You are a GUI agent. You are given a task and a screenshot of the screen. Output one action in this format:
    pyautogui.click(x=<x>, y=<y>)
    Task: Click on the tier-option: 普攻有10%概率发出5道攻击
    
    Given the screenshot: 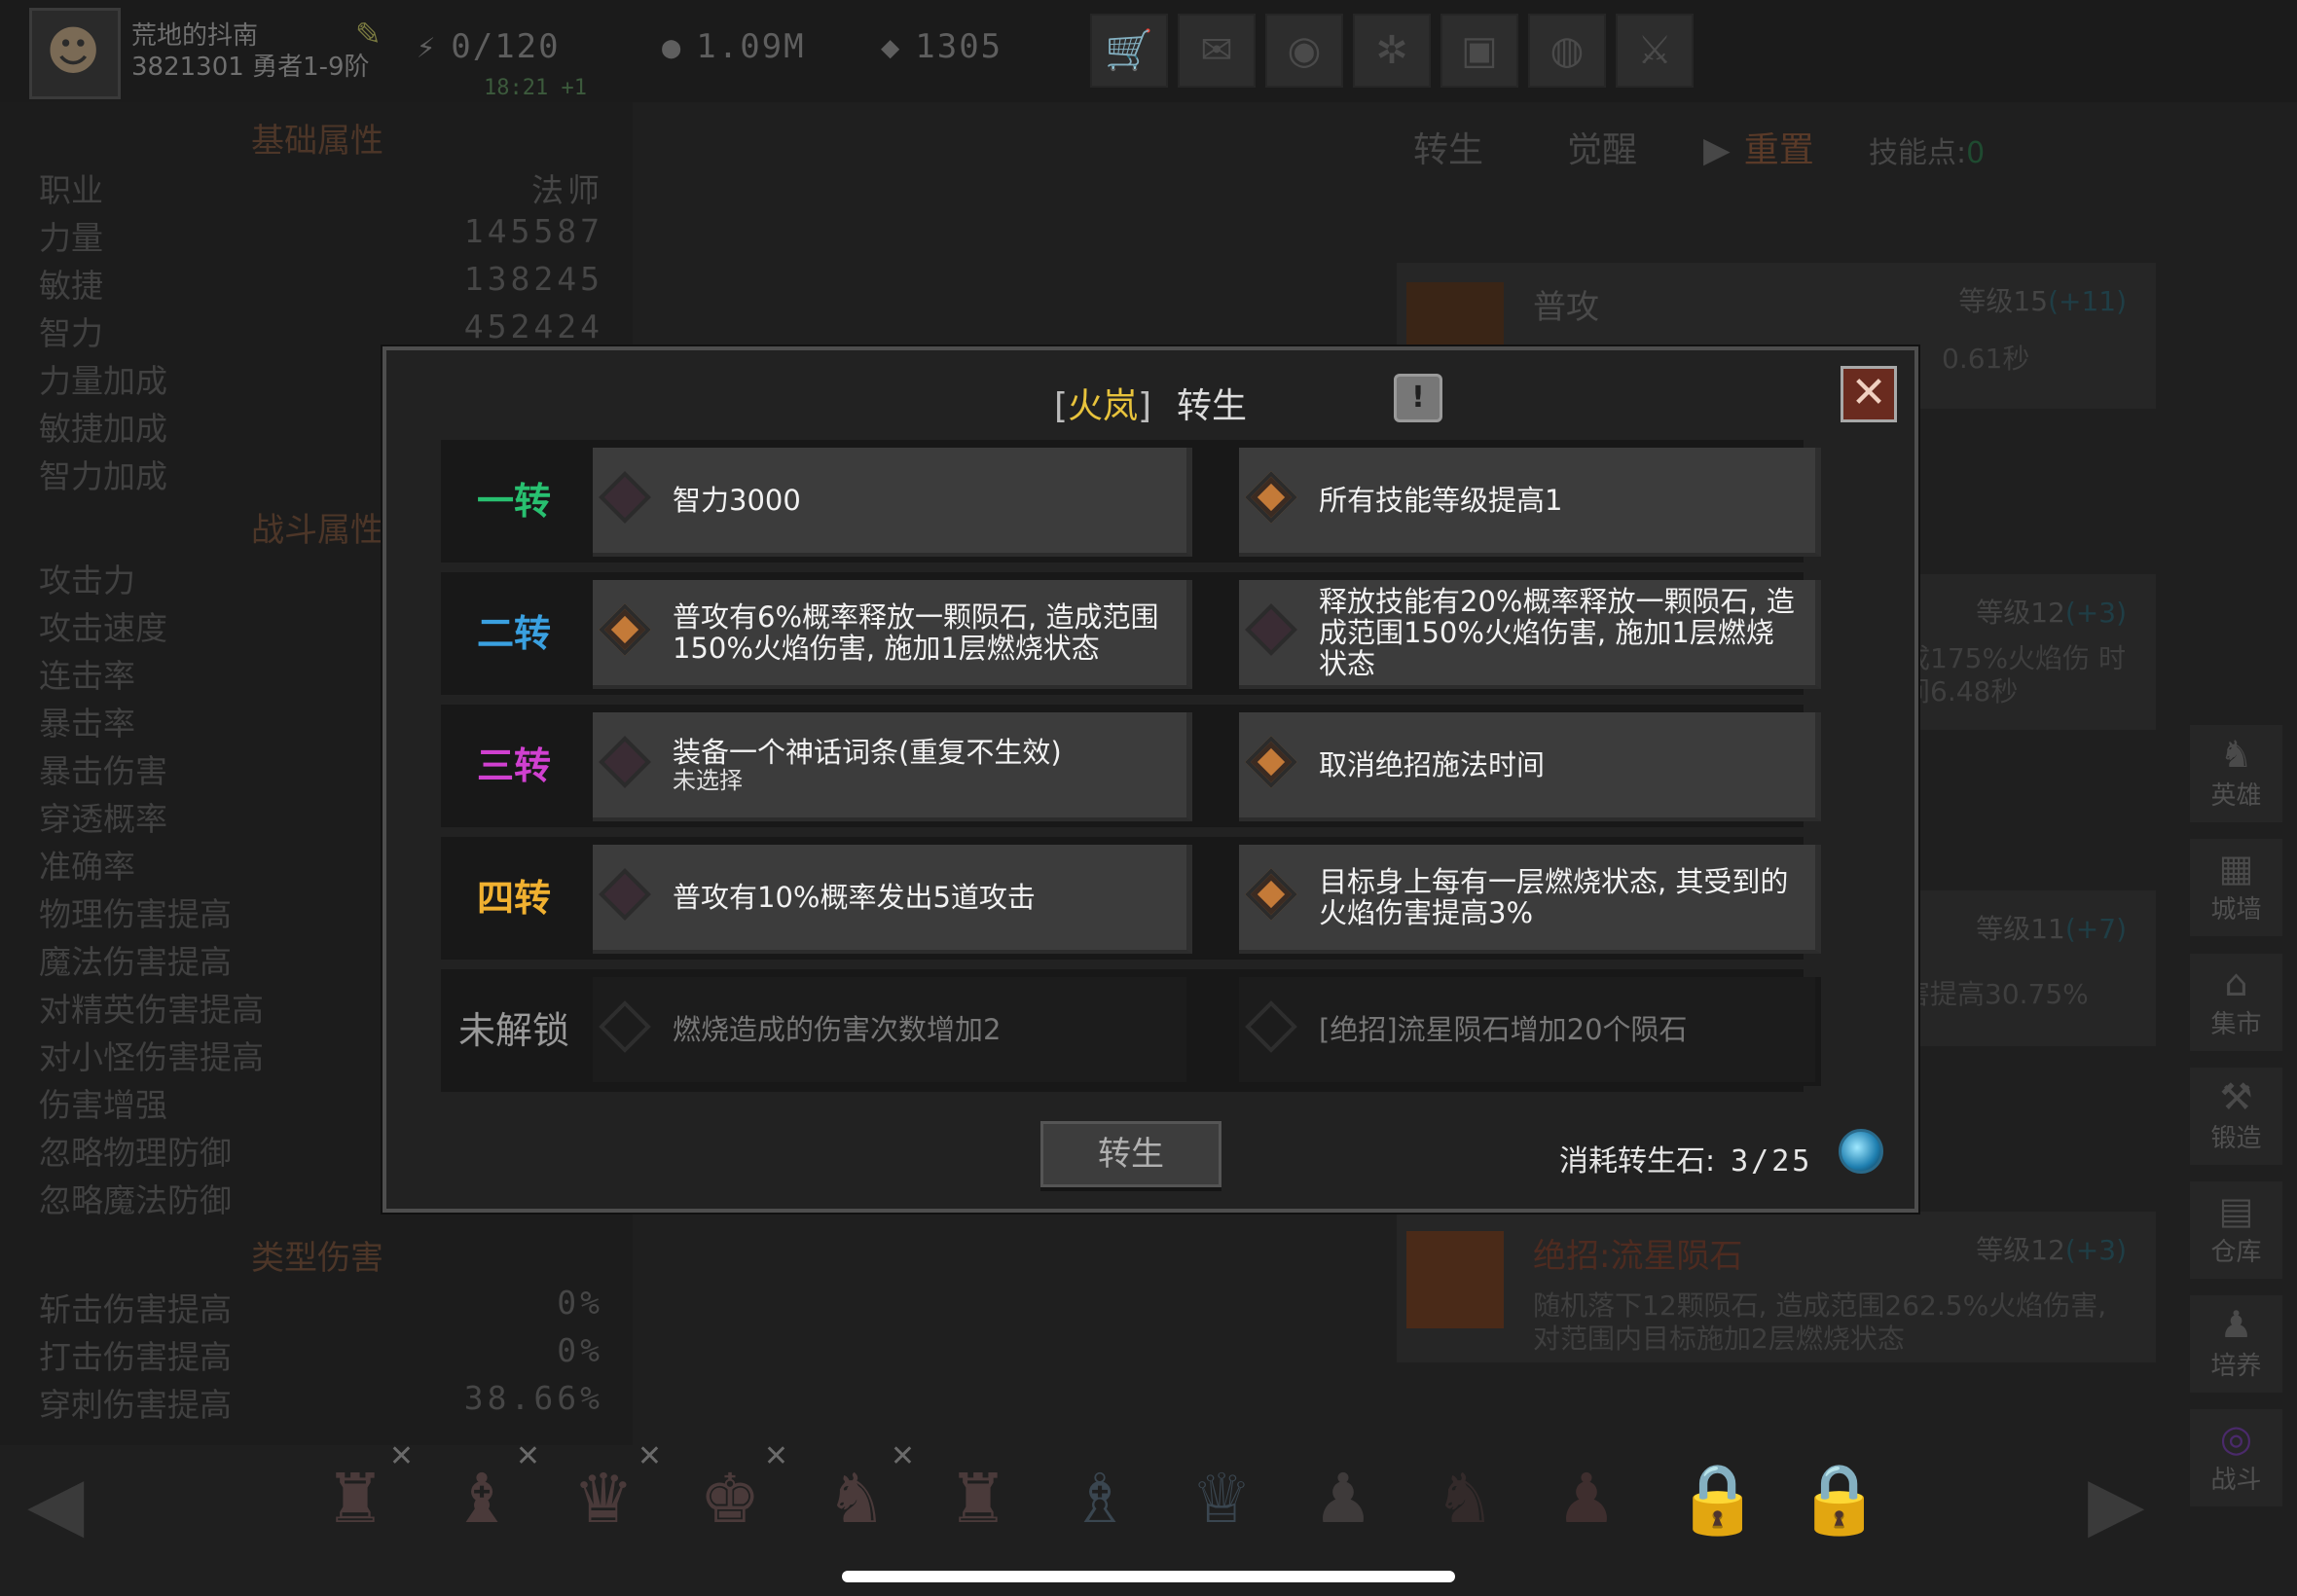 What is the action you would take?
    pyautogui.click(x=892, y=900)
    